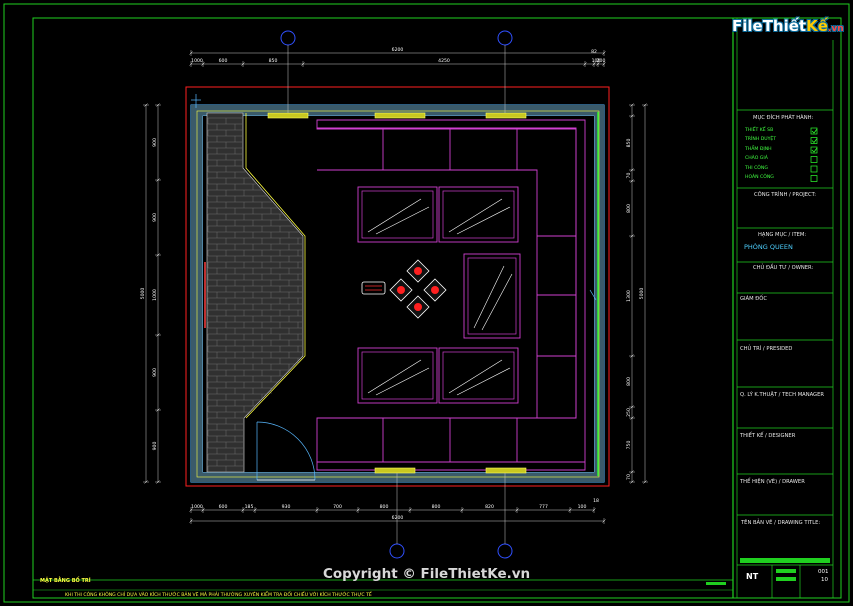  I want to click on dim-right-label: 850, so click(629, 143).